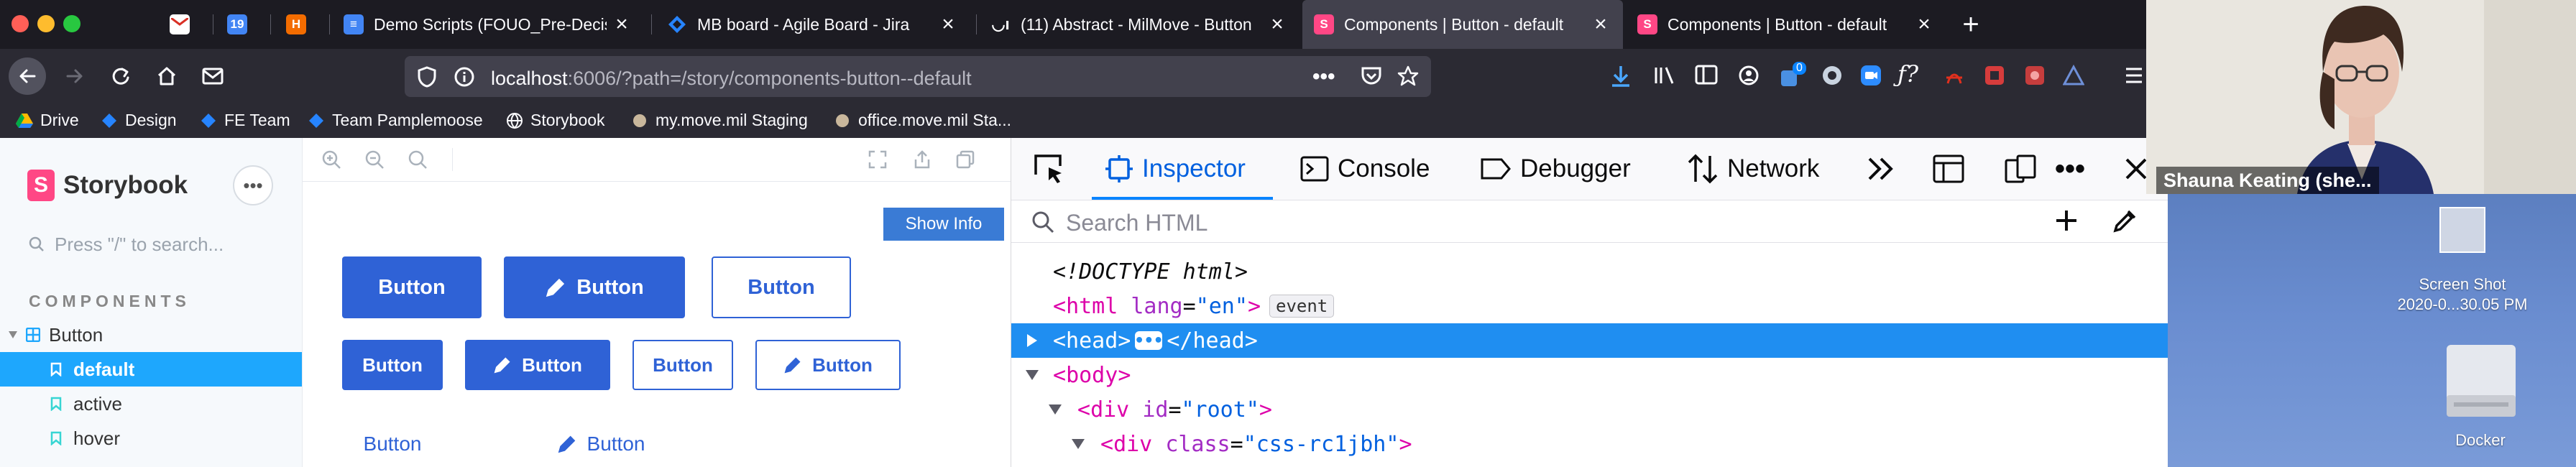  What do you see at coordinates (167, 76) in the screenshot?
I see `home-button` at bounding box center [167, 76].